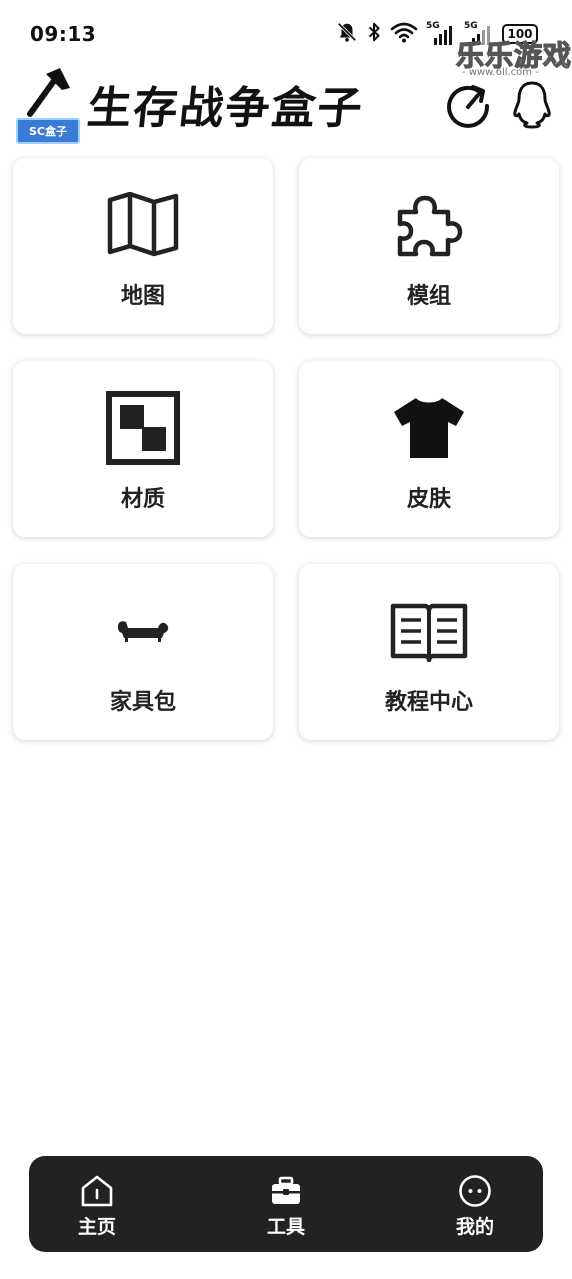 This screenshot has height=1279, width=572. What do you see at coordinates (347, 34) in the screenshot?
I see `bell-muted-icon` at bounding box center [347, 34].